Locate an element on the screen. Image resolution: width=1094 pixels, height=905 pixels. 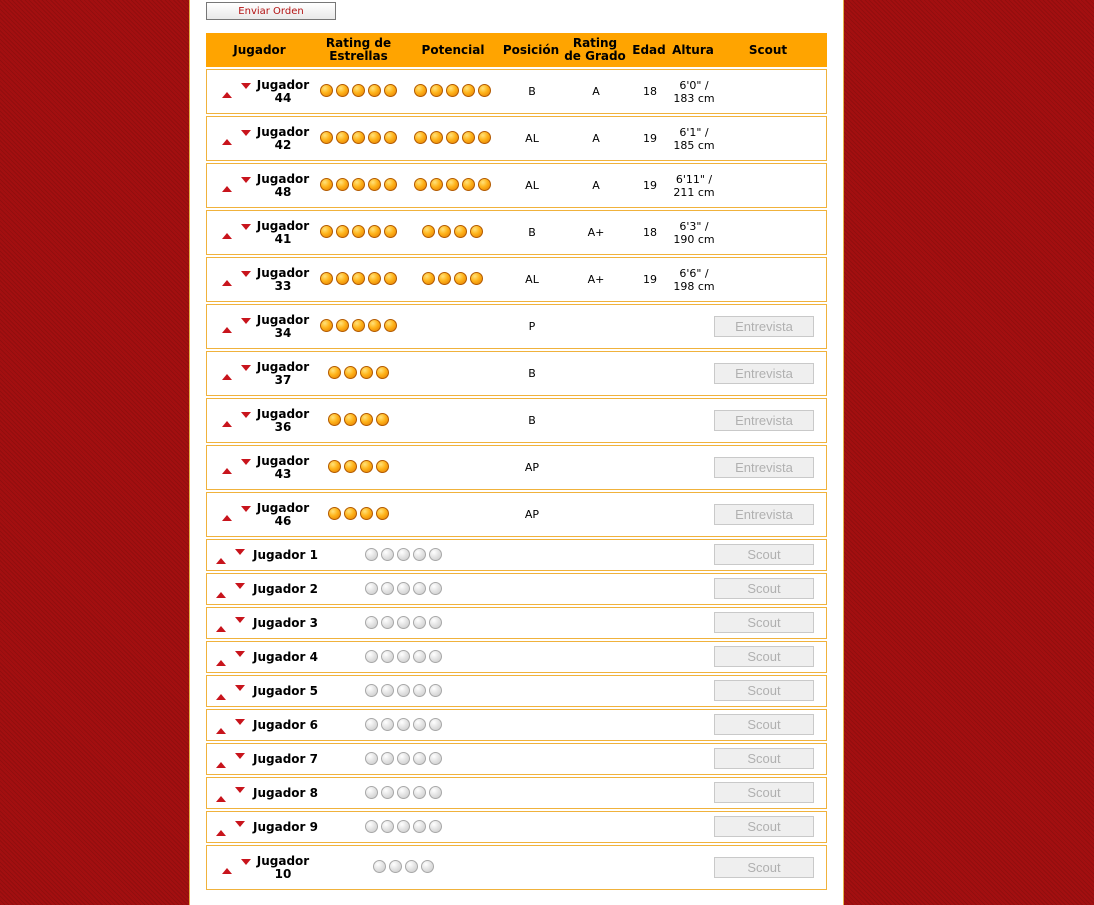
position-cell: AP is located at coordinates (532, 514).